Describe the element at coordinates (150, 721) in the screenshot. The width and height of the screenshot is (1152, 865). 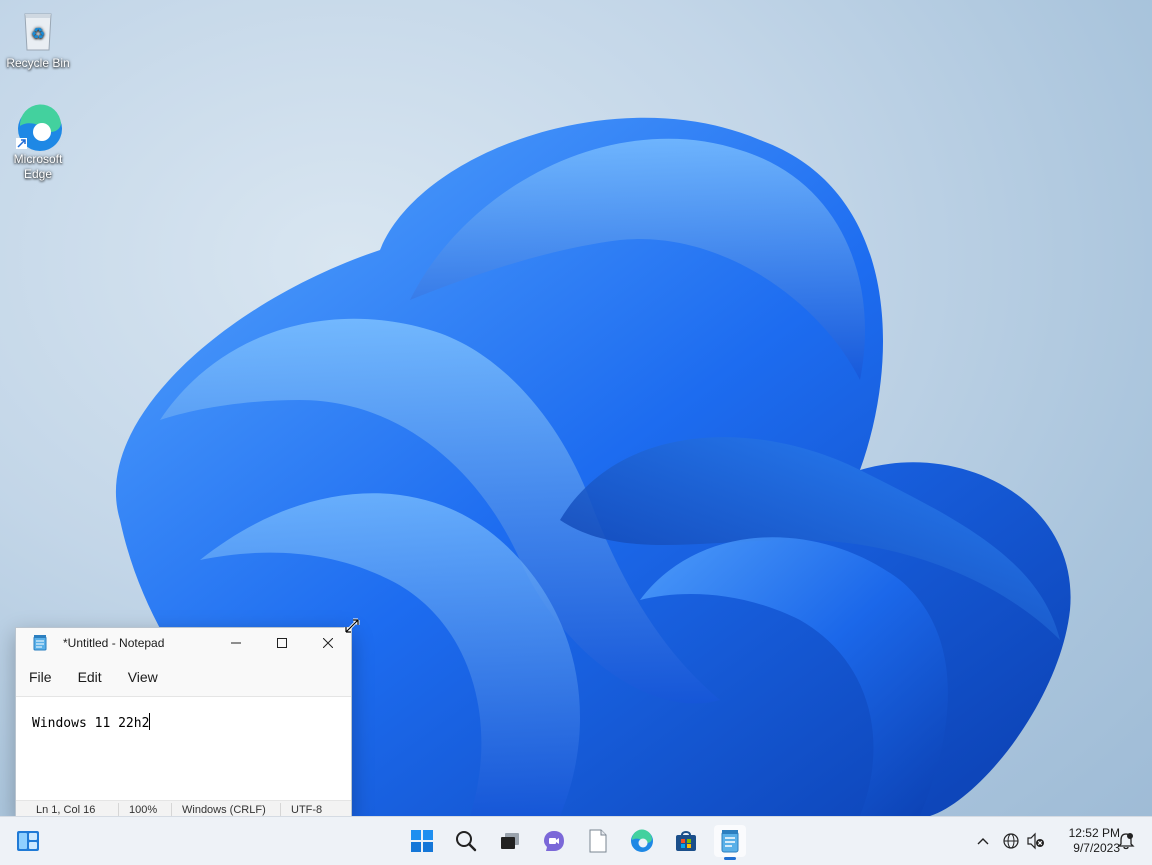
I see `text-caret` at that location.